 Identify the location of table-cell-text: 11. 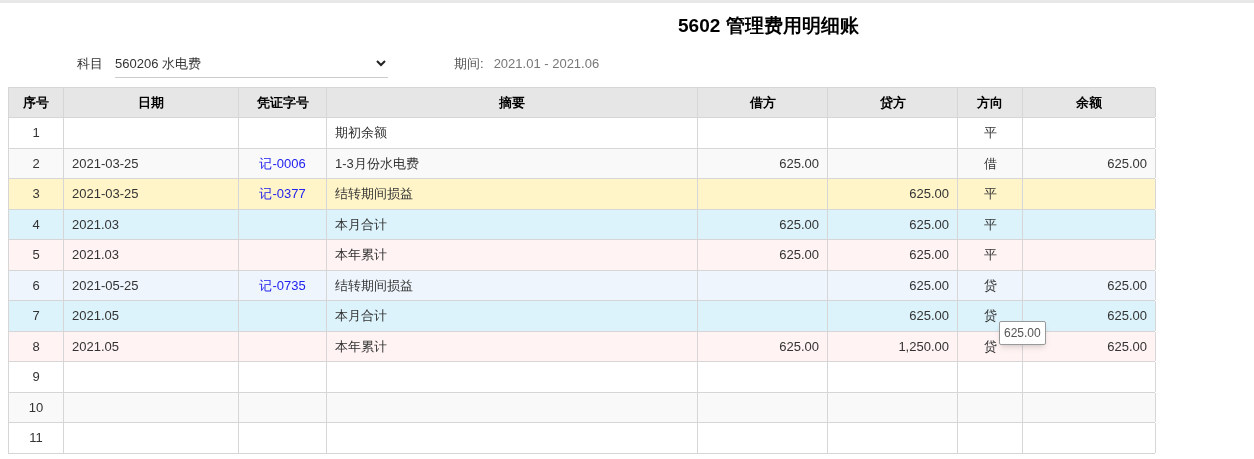
(36, 438).